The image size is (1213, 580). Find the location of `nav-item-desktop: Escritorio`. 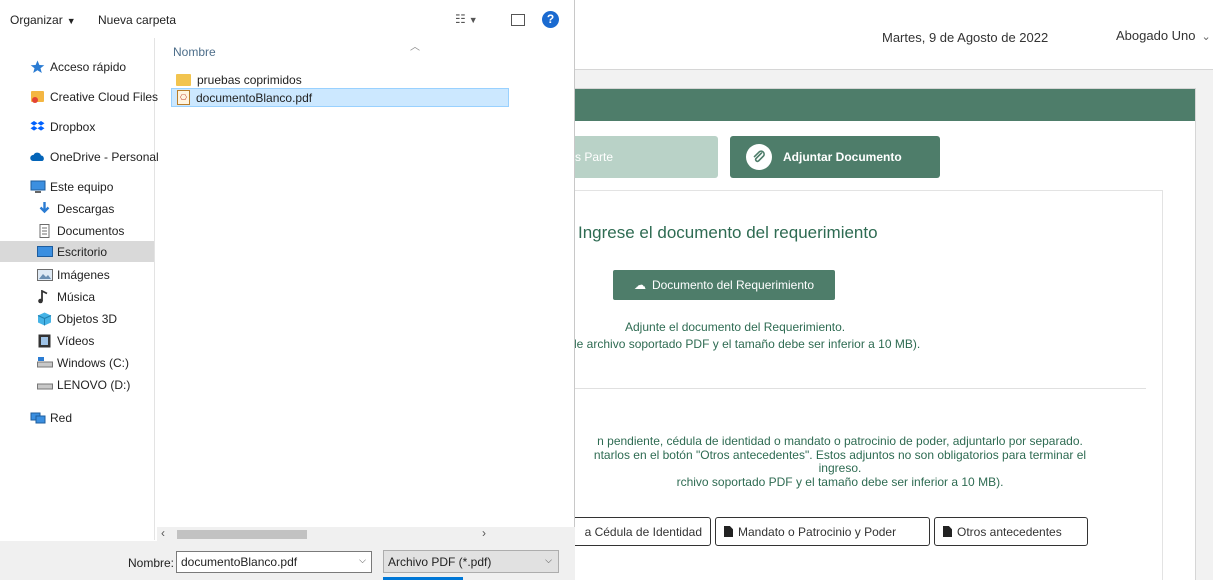

nav-item-desktop: Escritorio is located at coordinates (77, 251).